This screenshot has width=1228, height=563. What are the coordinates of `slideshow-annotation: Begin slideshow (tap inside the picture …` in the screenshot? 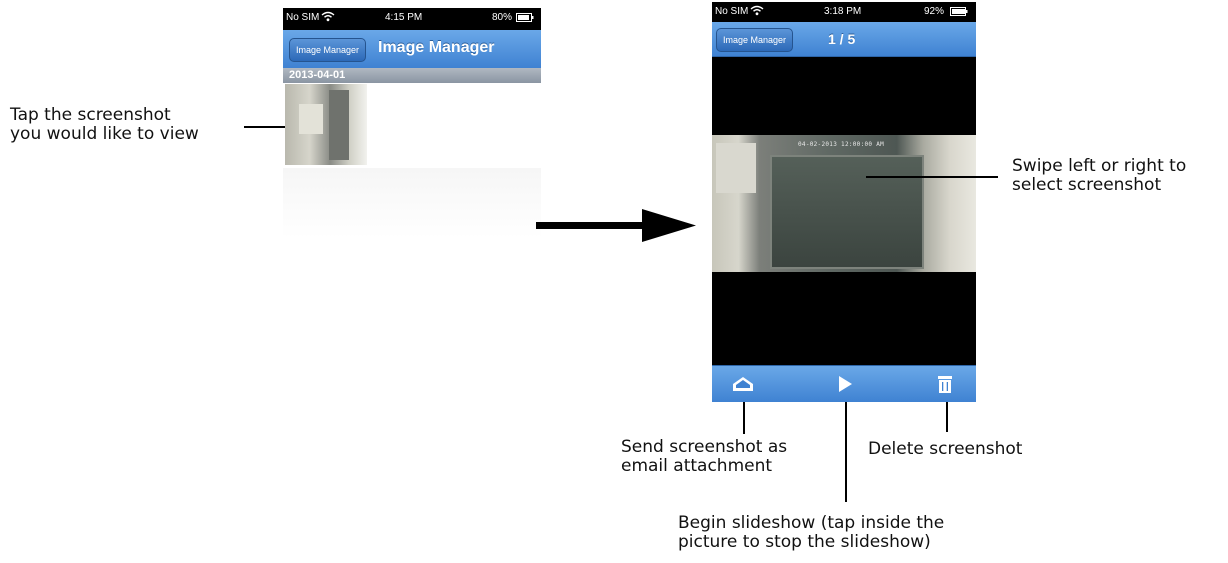 It's located at (811, 532).